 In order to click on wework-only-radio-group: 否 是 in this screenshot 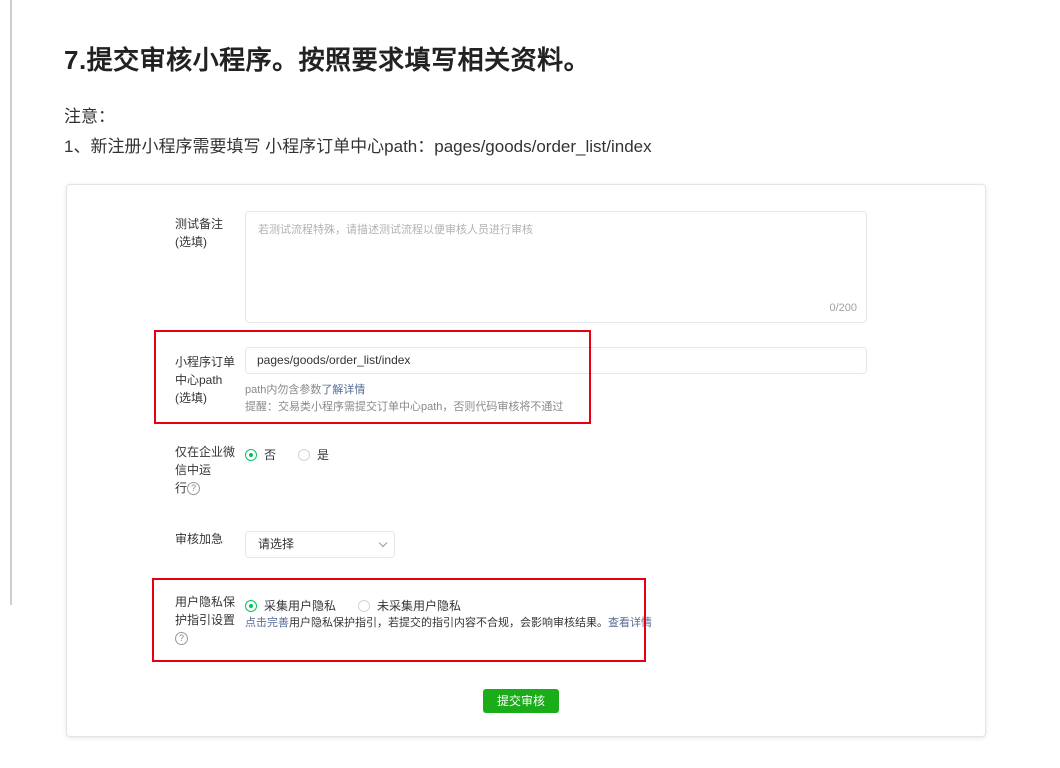, I will do `click(298, 454)`.